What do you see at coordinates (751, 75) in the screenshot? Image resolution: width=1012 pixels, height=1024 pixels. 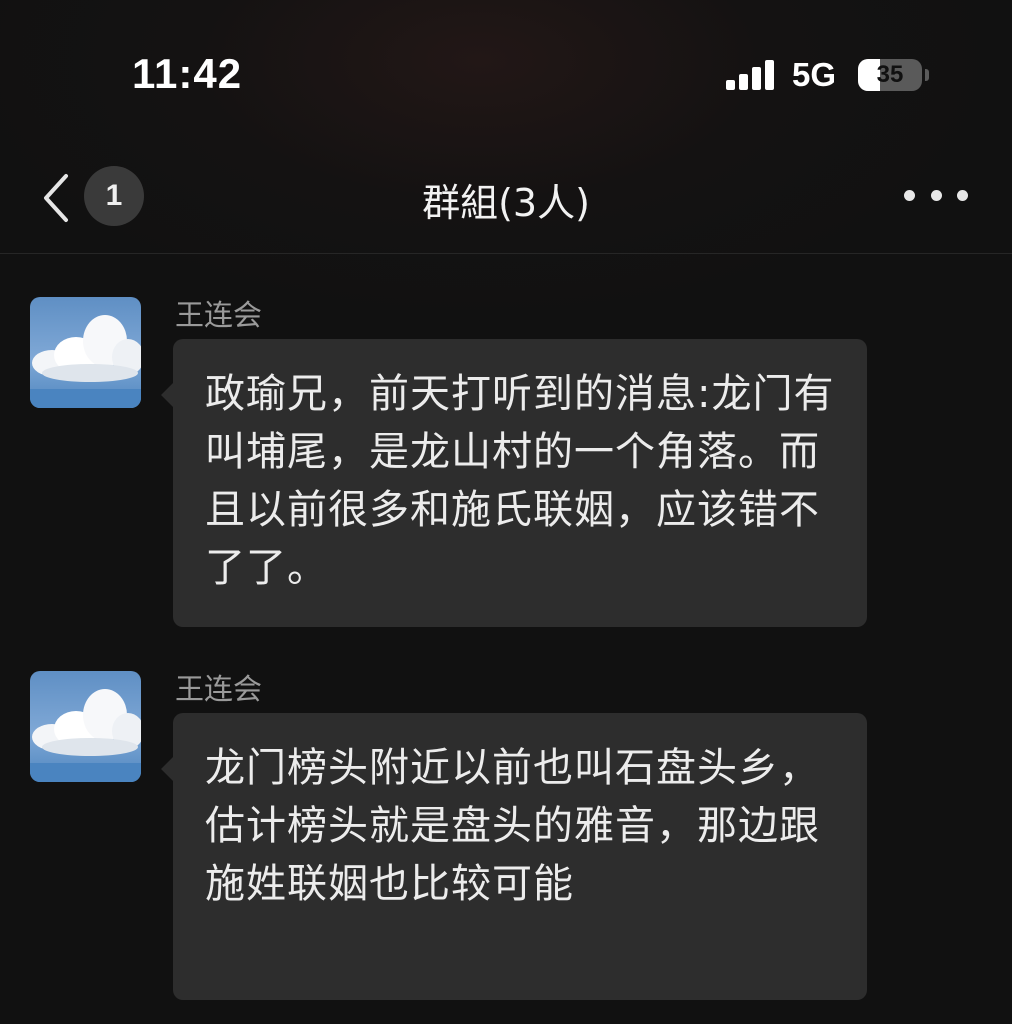 I see `signal-icon` at bounding box center [751, 75].